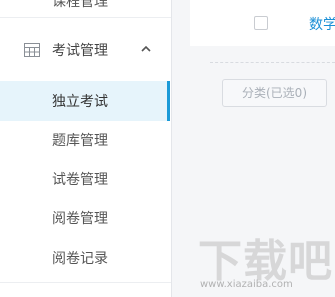 The width and height of the screenshot is (335, 297). Describe the element at coordinates (80, 5) in the screenshot. I see `sidebar-item-course-management: 课程管理` at that location.